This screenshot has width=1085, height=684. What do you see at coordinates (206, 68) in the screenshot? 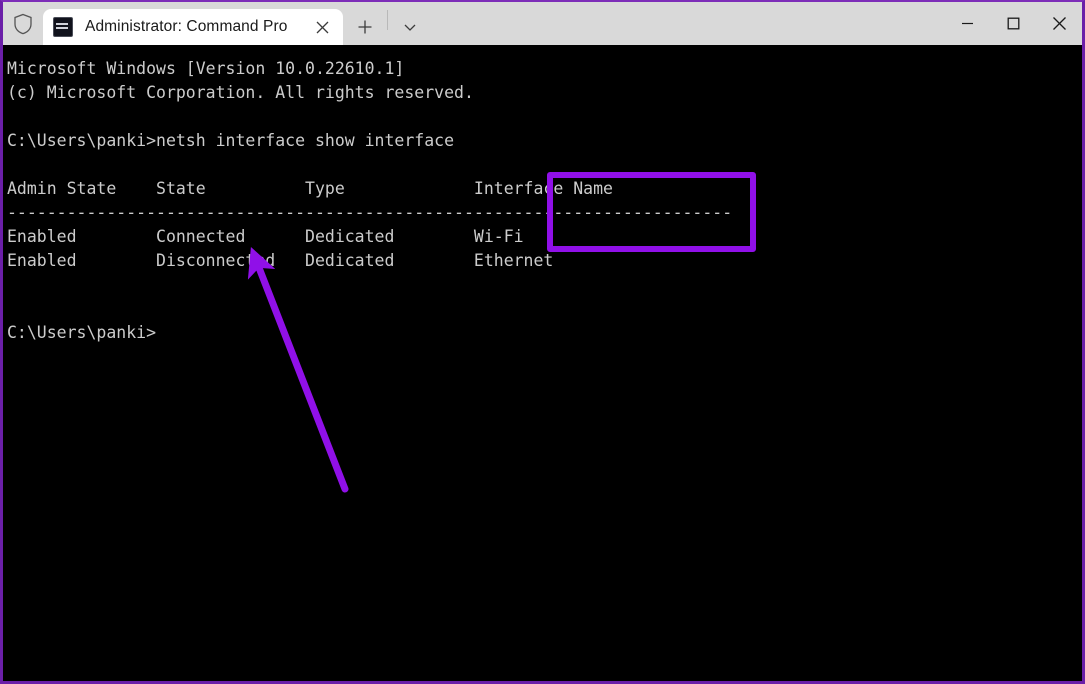
I see `terminal-line: Microsoft Windows [Version 10.0.22610.1]` at bounding box center [206, 68].